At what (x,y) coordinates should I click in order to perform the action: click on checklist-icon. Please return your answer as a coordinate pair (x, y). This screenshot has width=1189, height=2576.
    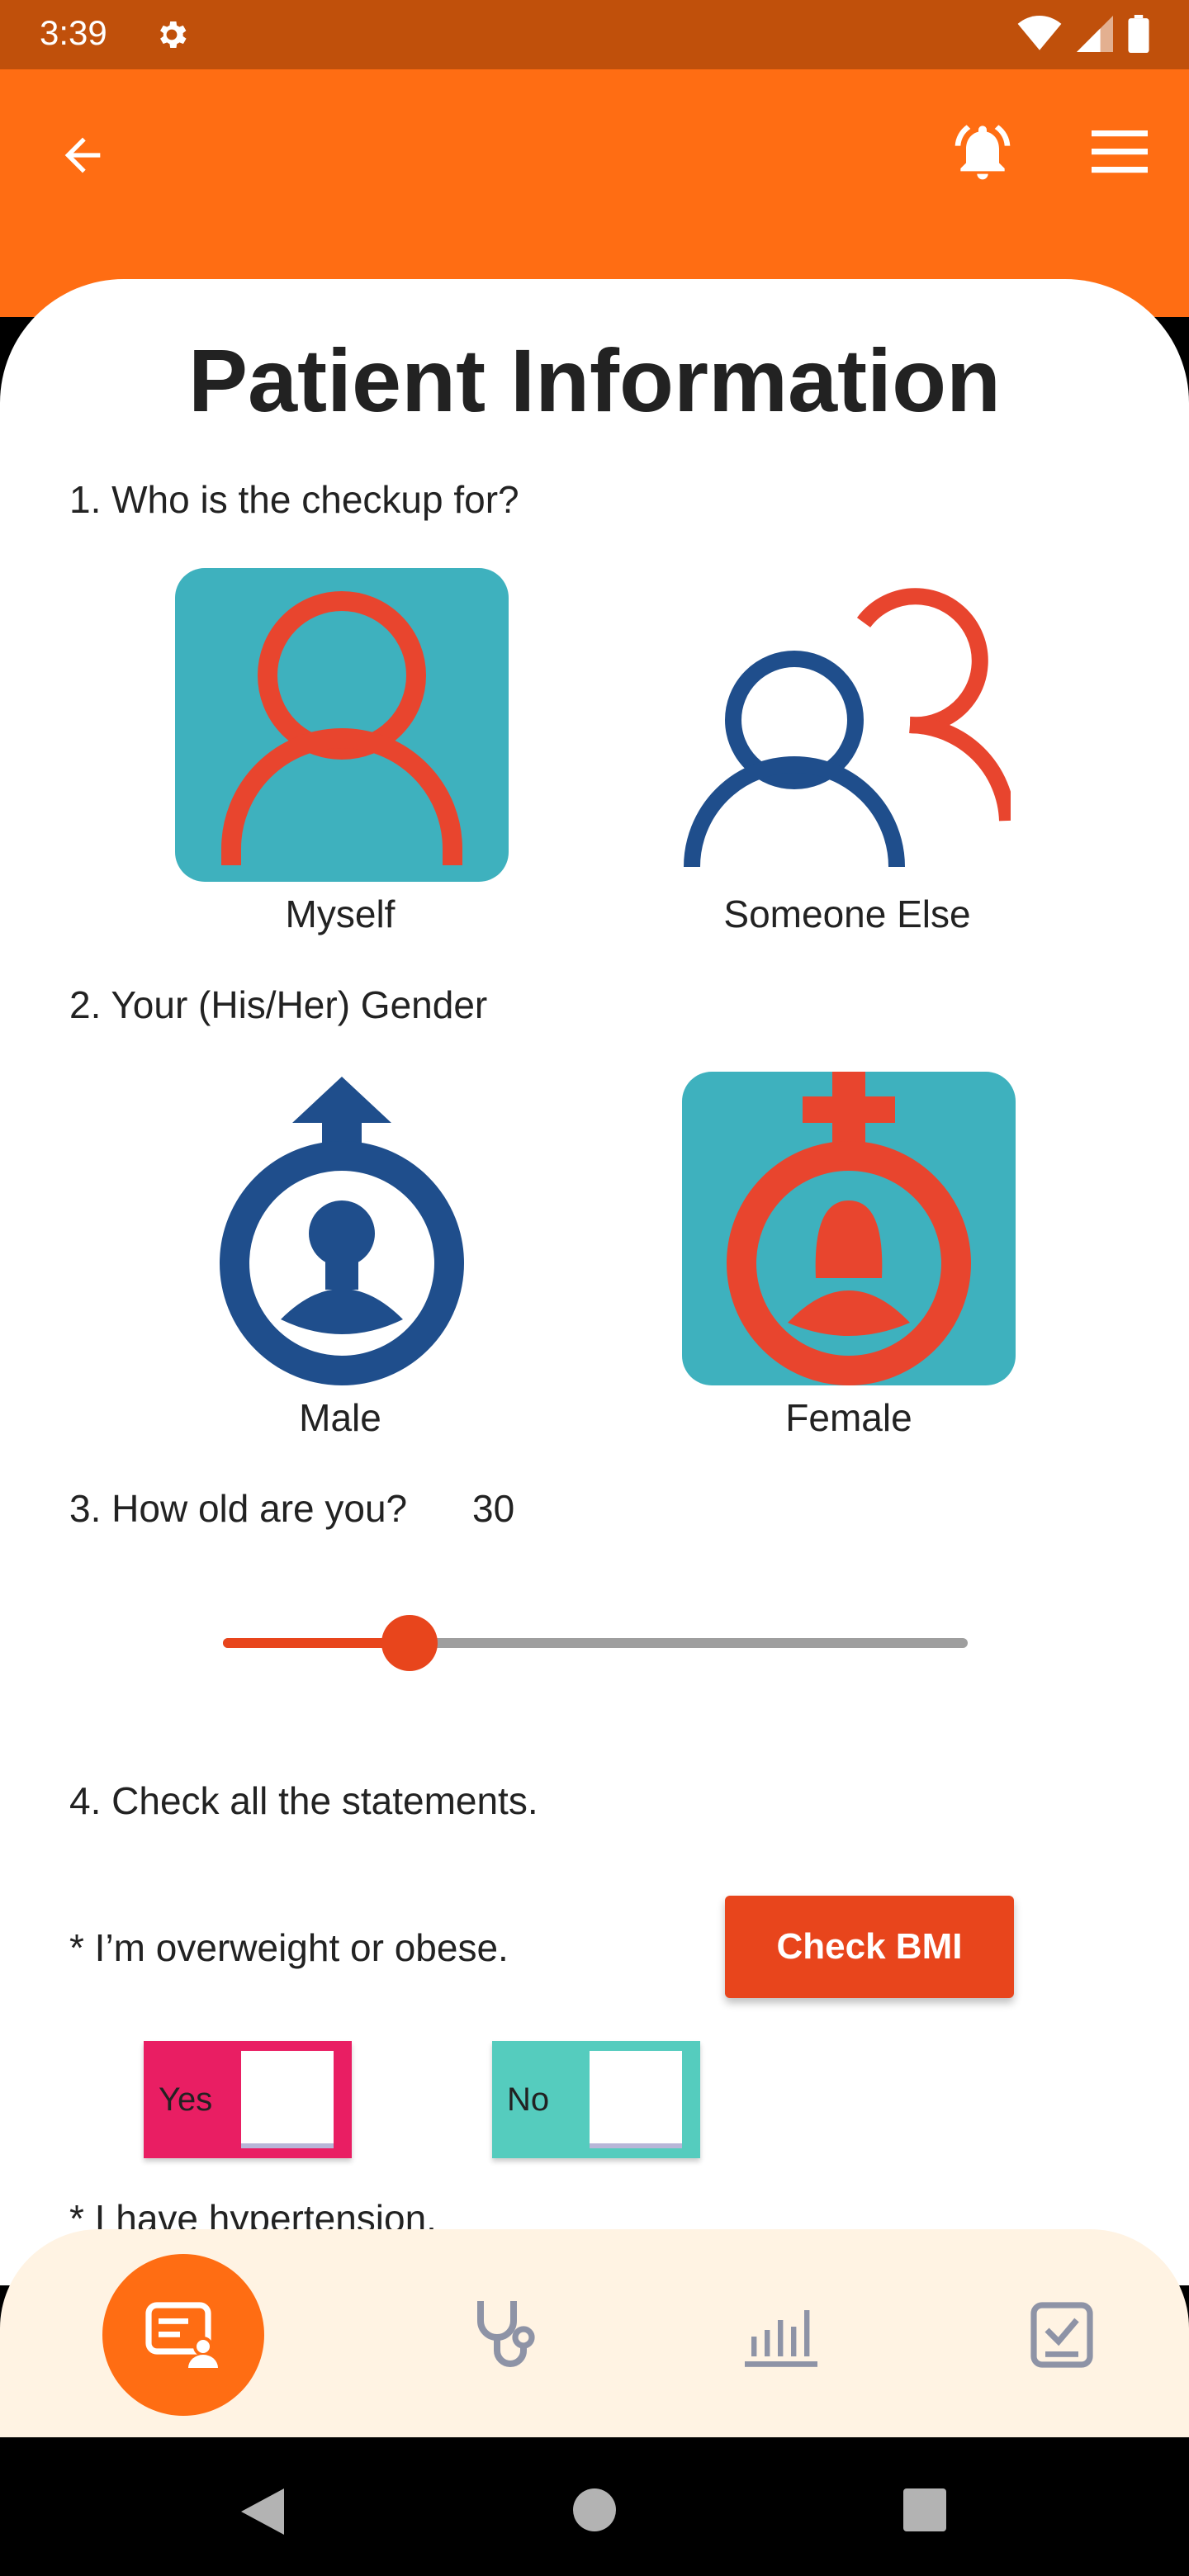
    Looking at the image, I should click on (1061, 2335).